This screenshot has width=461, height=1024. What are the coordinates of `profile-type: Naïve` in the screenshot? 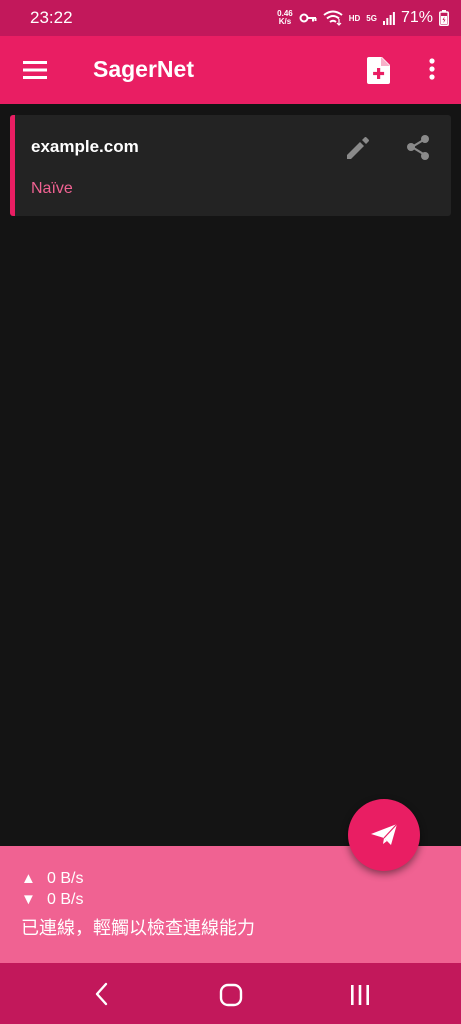 It's located at (52, 188).